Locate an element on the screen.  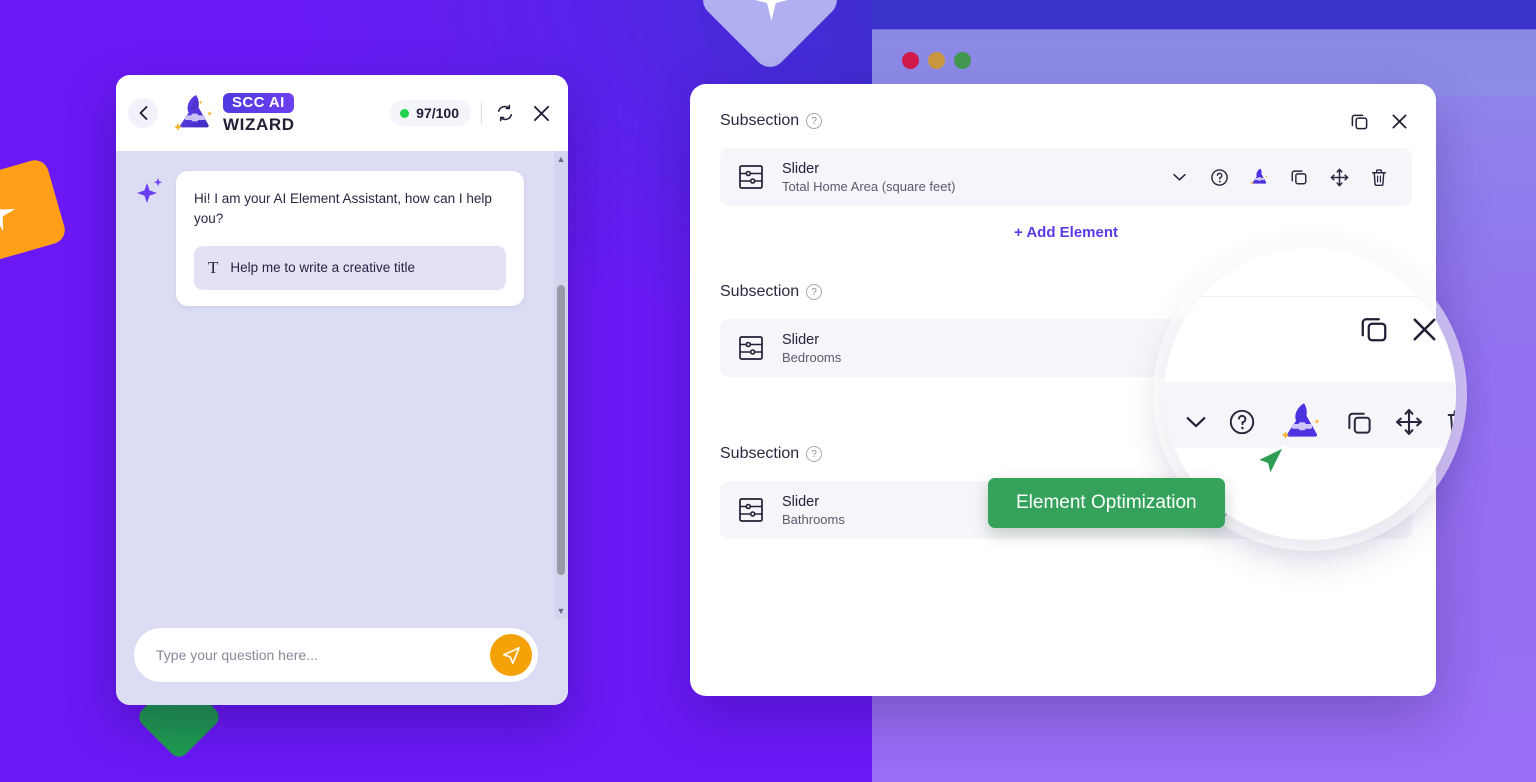
background-right-panel-header is located at coordinates (1204, 48).